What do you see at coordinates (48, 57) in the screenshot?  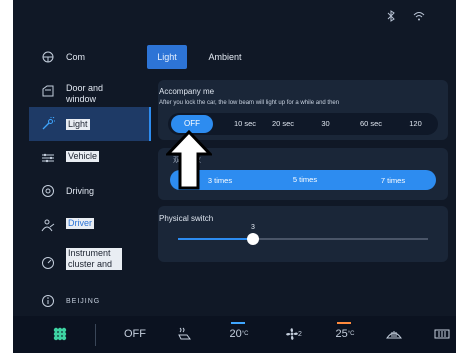 I see `steering-wheel-icon` at bounding box center [48, 57].